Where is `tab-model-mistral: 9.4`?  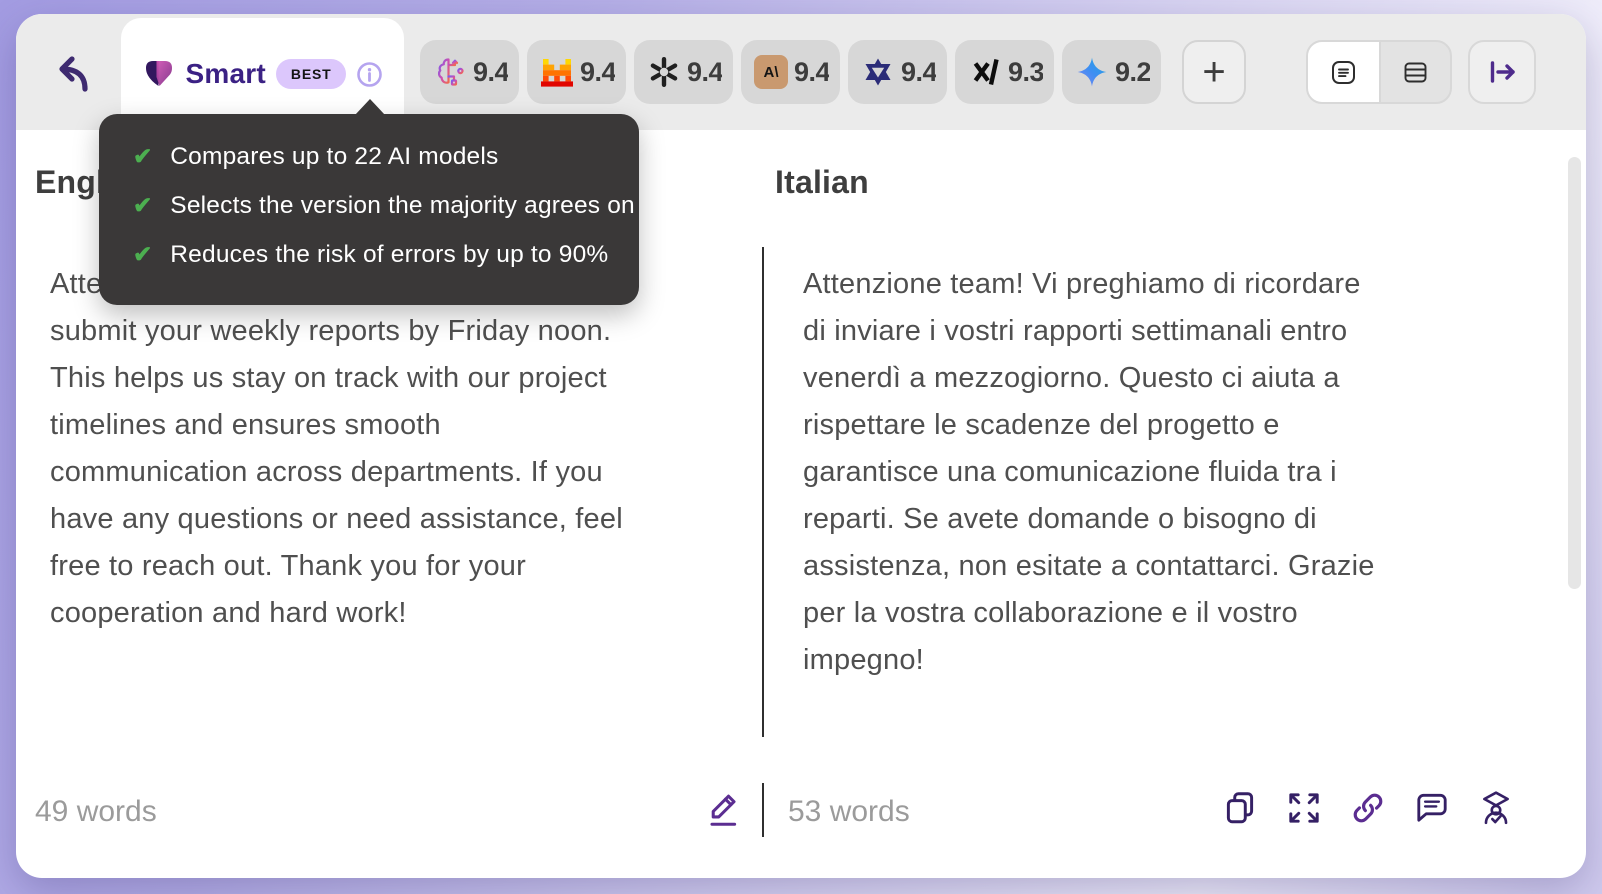 tab-model-mistral: 9.4 is located at coordinates (576, 72).